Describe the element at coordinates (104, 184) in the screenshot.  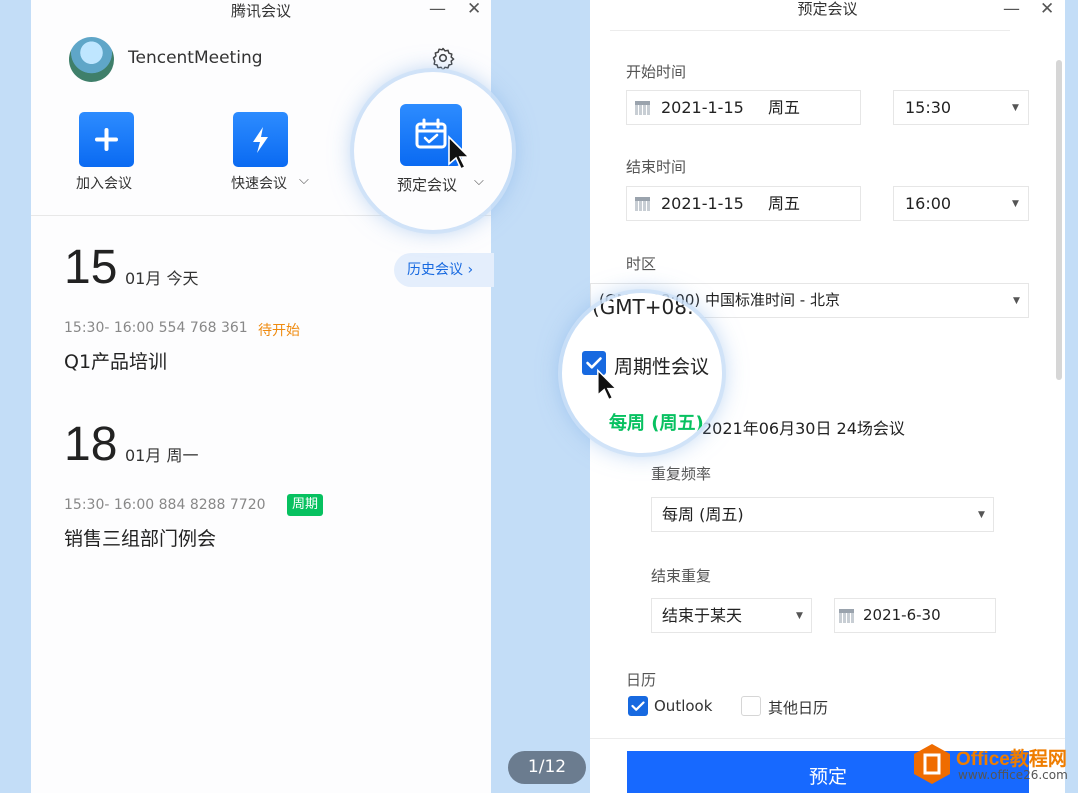
I see `join-meeting-label: 加入会议` at that location.